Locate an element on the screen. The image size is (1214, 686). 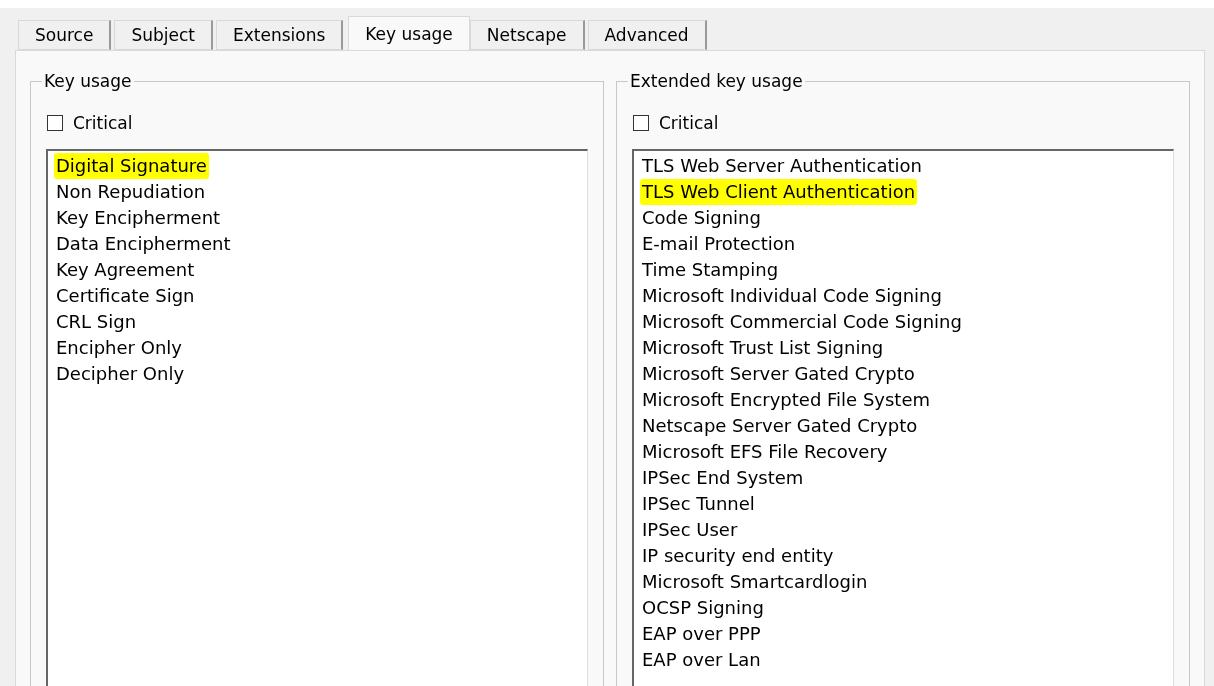
list-item: Key Agreement is located at coordinates (125, 270).